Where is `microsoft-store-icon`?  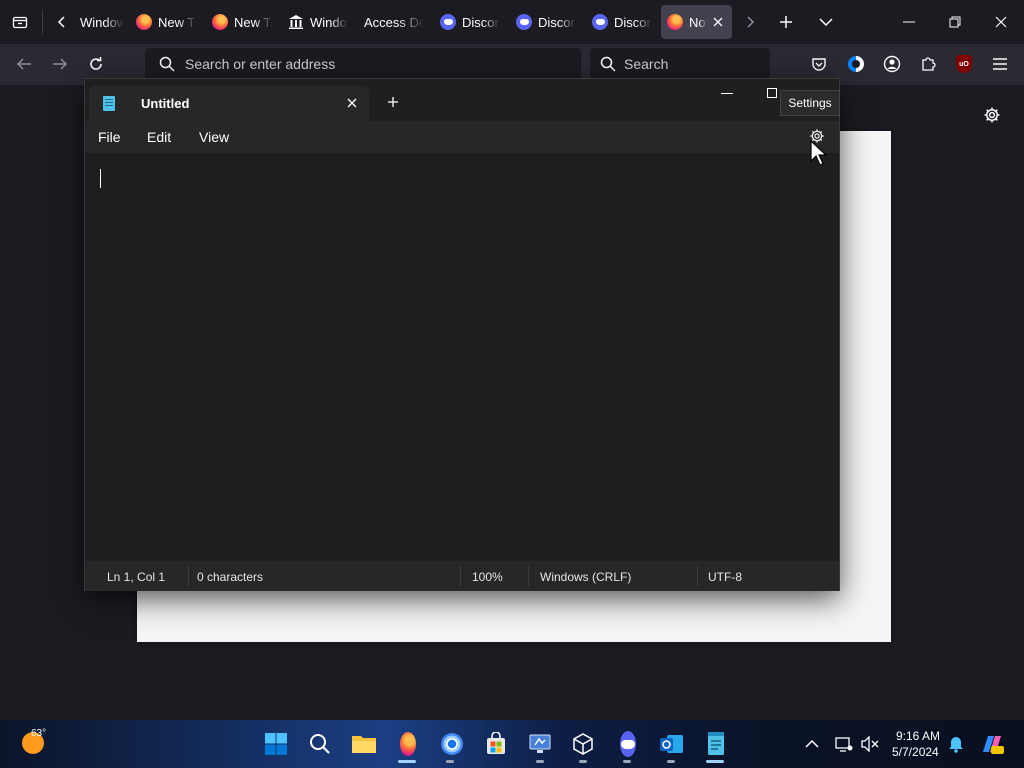
microsoft-store-icon is located at coordinates (496, 743).